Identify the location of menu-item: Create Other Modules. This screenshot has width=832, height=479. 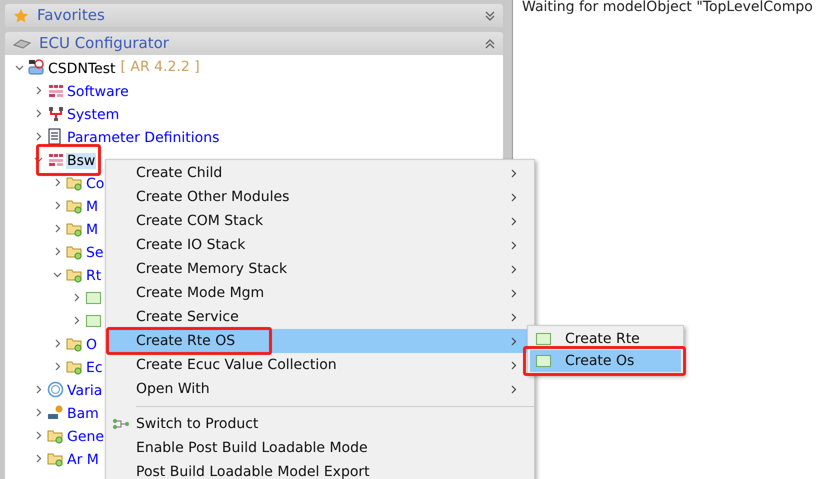
(320, 197).